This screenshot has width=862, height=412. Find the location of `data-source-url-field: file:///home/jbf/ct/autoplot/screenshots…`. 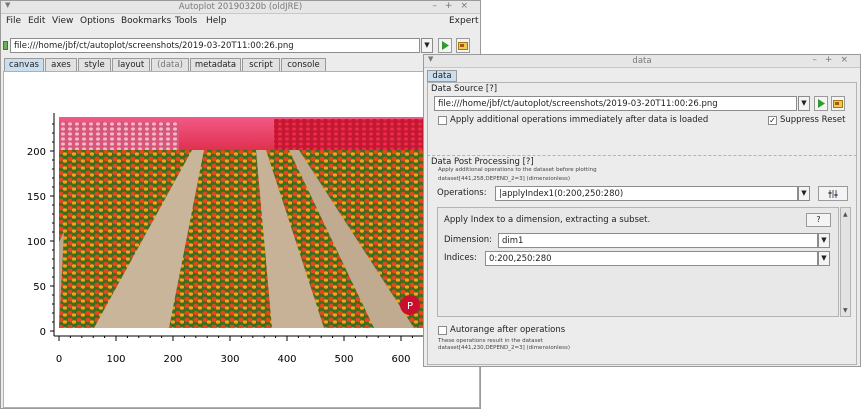

data-source-url-field: file:///home/jbf/ct/autoplot/screenshots… is located at coordinates (615, 103).